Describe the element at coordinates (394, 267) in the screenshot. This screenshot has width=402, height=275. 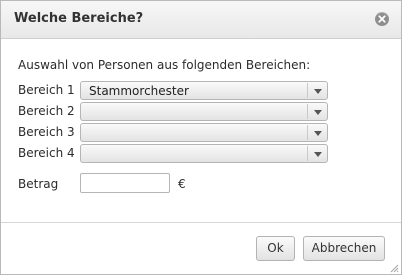
I see `resize-grip-icon` at that location.